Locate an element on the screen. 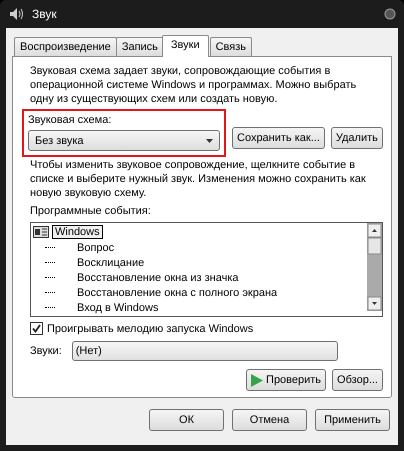 The image size is (404, 451). events-label: Программные события: is located at coordinates (91, 211).